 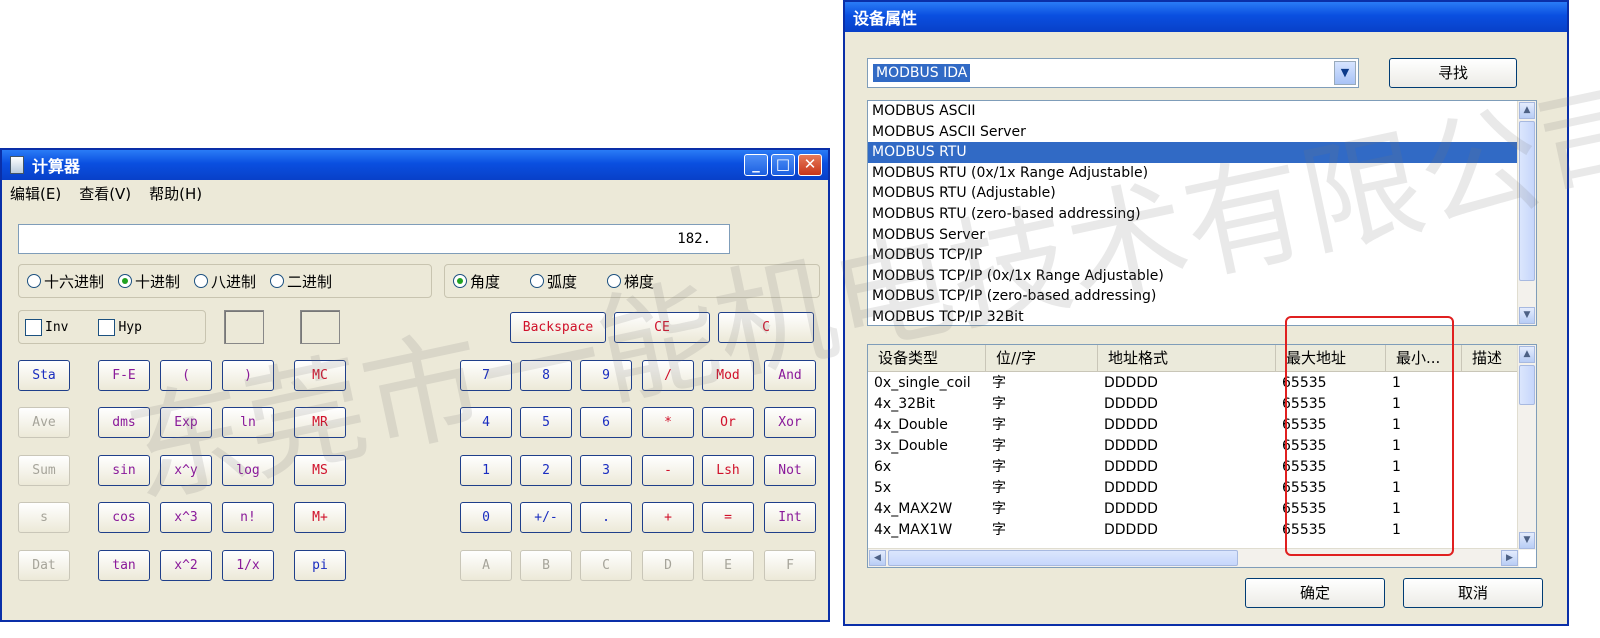 I want to click on maximize-icon: □, so click(x=783, y=165).